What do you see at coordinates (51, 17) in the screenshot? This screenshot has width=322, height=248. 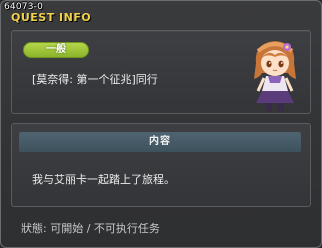 I see `window-title: QUEST INFO` at bounding box center [51, 17].